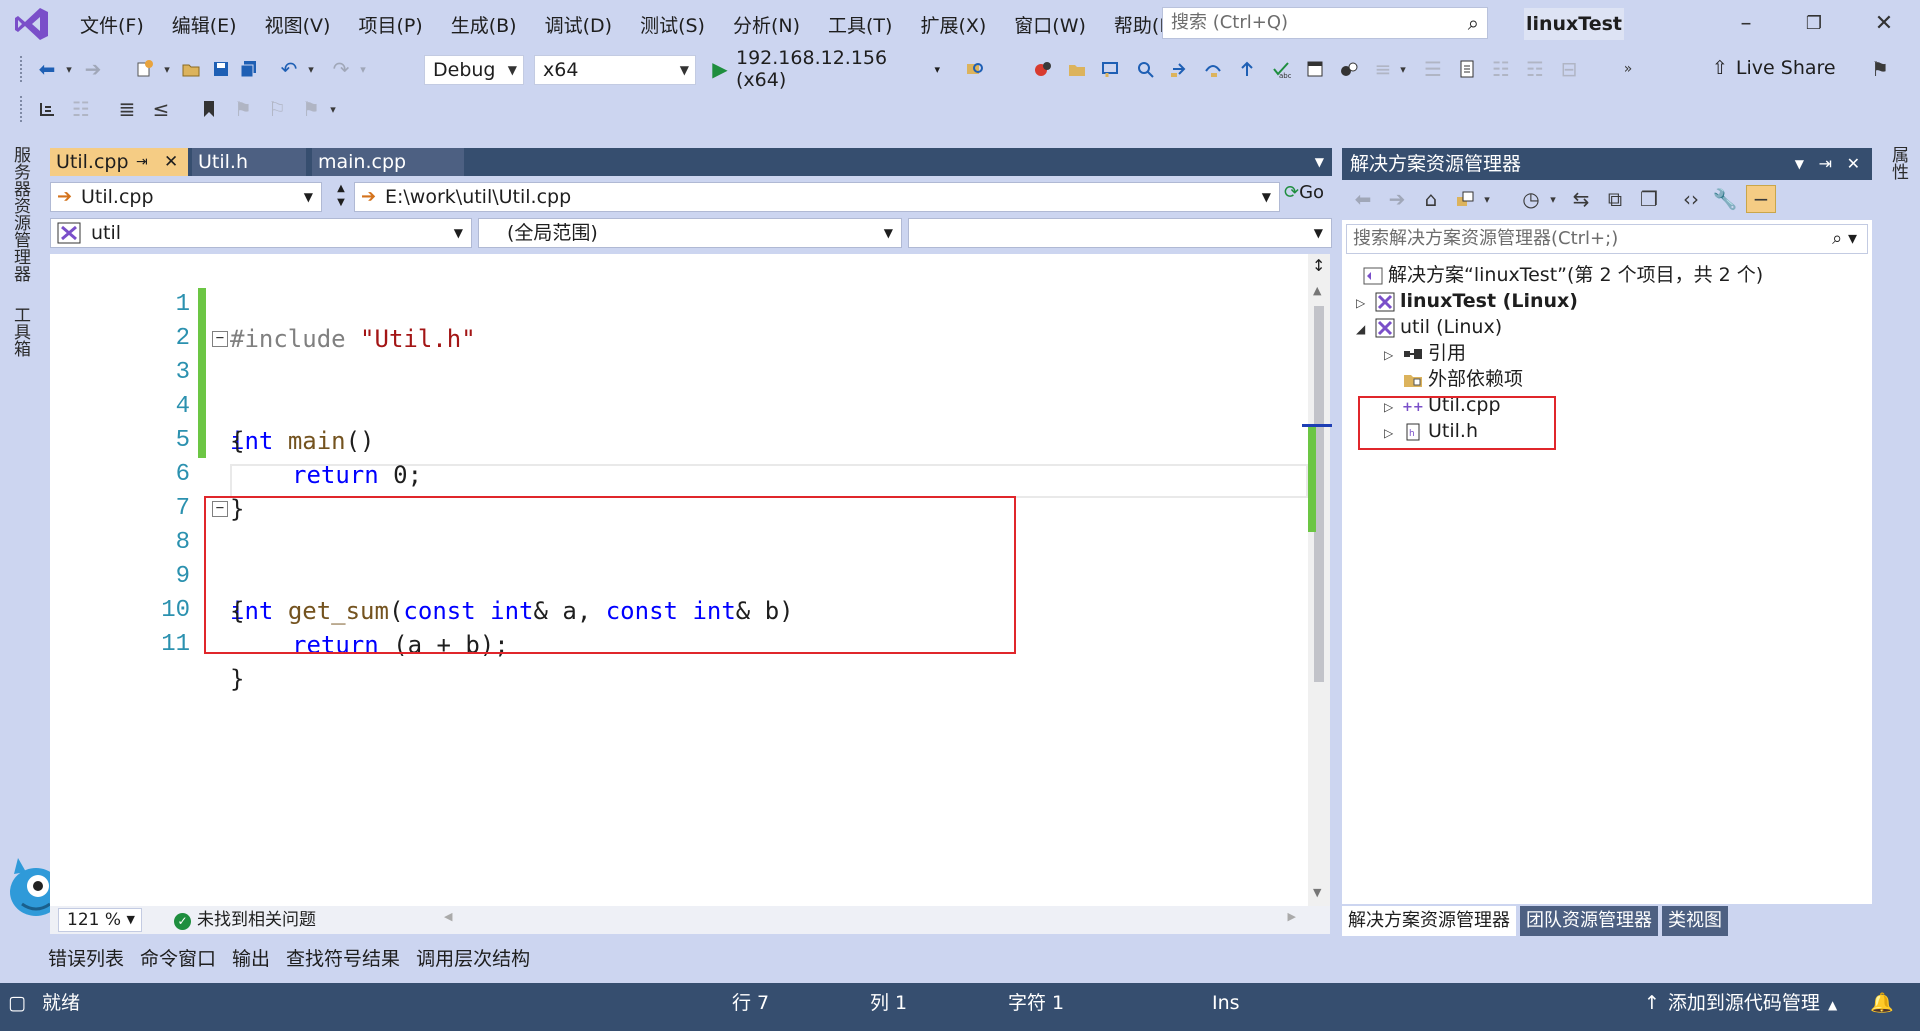  What do you see at coordinates (838, 69) in the screenshot?
I see `run-target-button: 192.168.12.156 (x64) ▾` at bounding box center [838, 69].